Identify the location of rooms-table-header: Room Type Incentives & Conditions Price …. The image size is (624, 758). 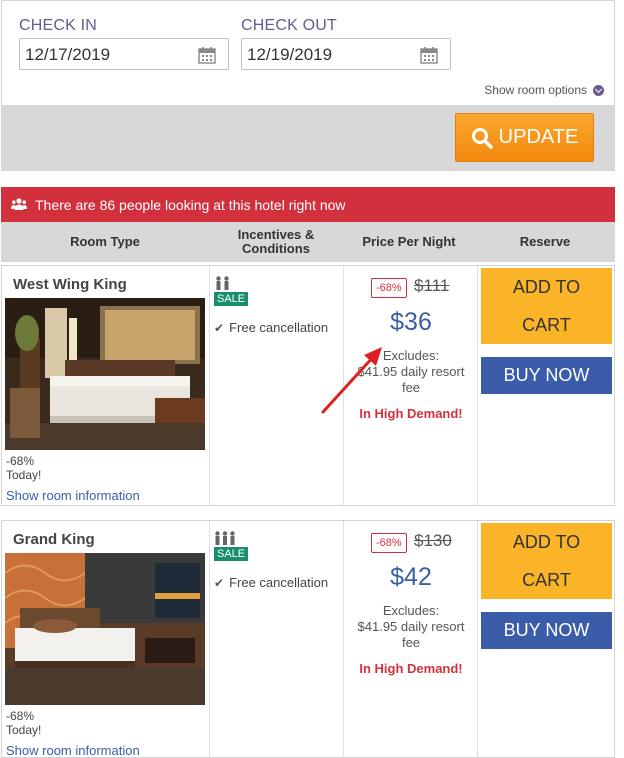
(308, 242).